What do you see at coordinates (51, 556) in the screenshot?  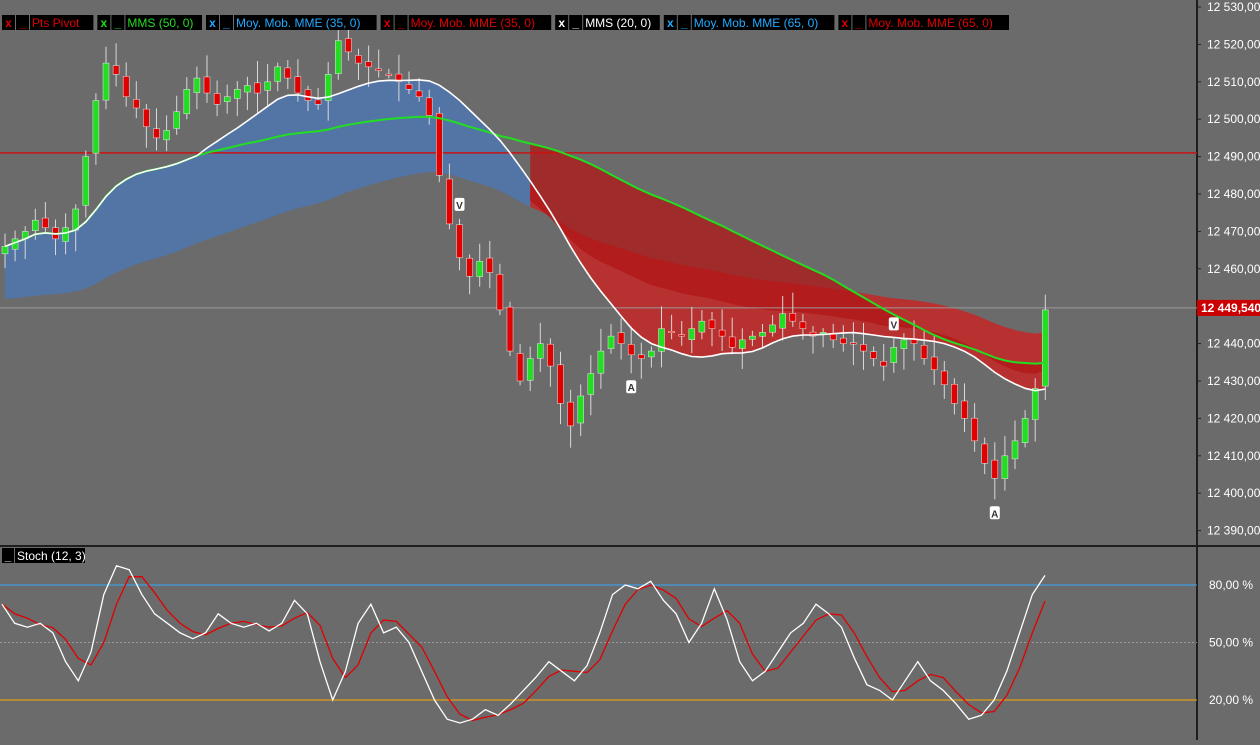 I see `stoch-legend-label: Stoch (12, 3)` at bounding box center [51, 556].